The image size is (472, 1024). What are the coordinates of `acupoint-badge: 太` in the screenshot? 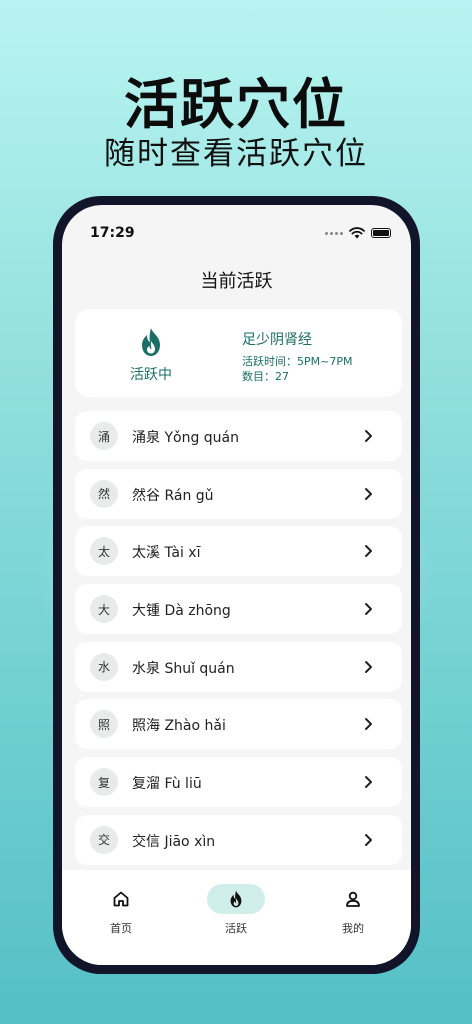 It's located at (104, 551).